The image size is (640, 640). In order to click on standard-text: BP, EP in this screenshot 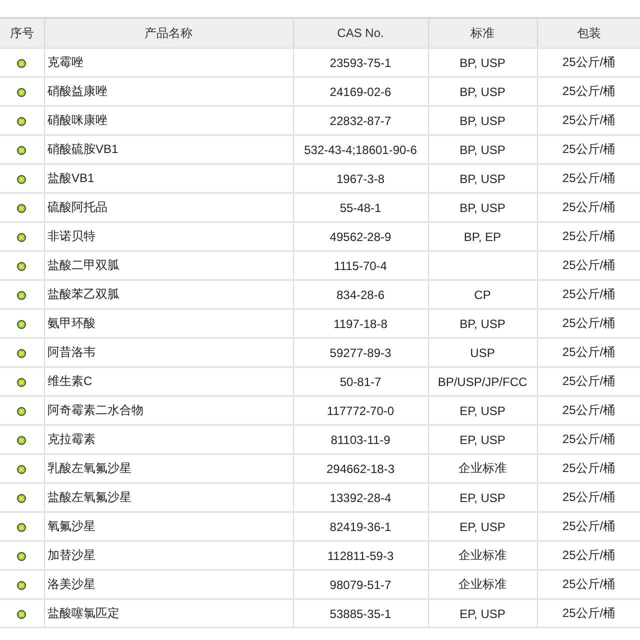, I will do `click(483, 237)`.